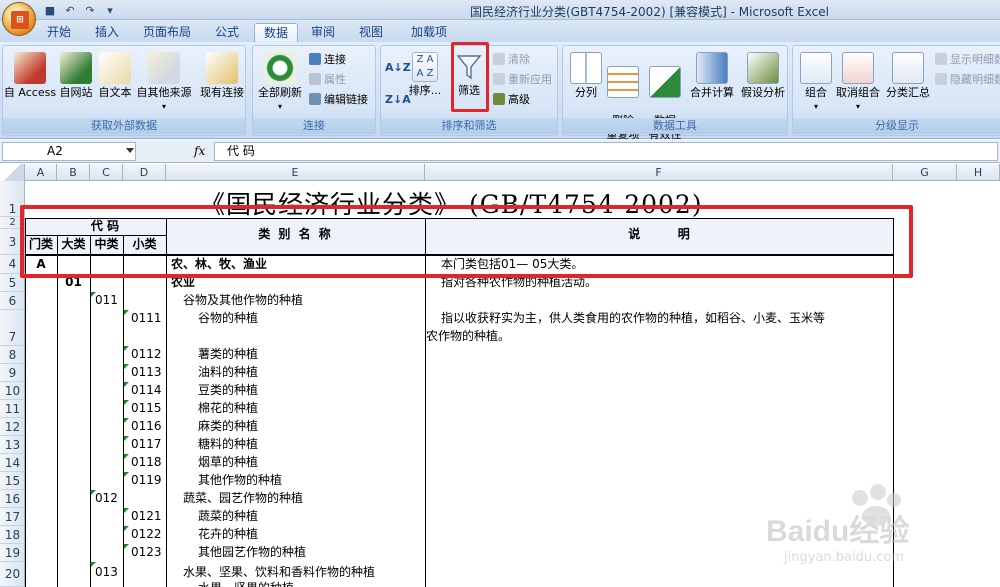  I want to click on row-header: 7, so click(12, 328).